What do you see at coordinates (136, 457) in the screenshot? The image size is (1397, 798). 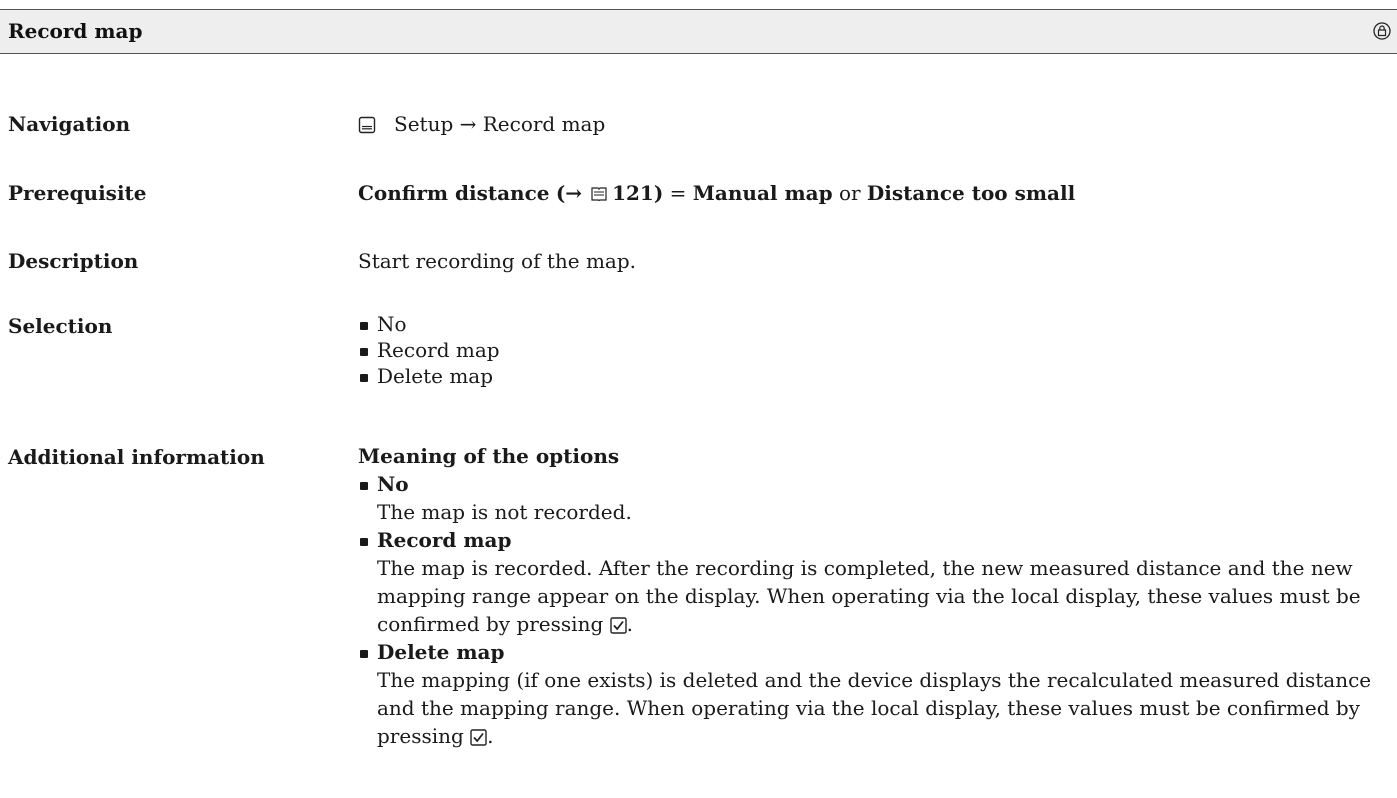 I see `additional-info-label: Additional information` at bounding box center [136, 457].